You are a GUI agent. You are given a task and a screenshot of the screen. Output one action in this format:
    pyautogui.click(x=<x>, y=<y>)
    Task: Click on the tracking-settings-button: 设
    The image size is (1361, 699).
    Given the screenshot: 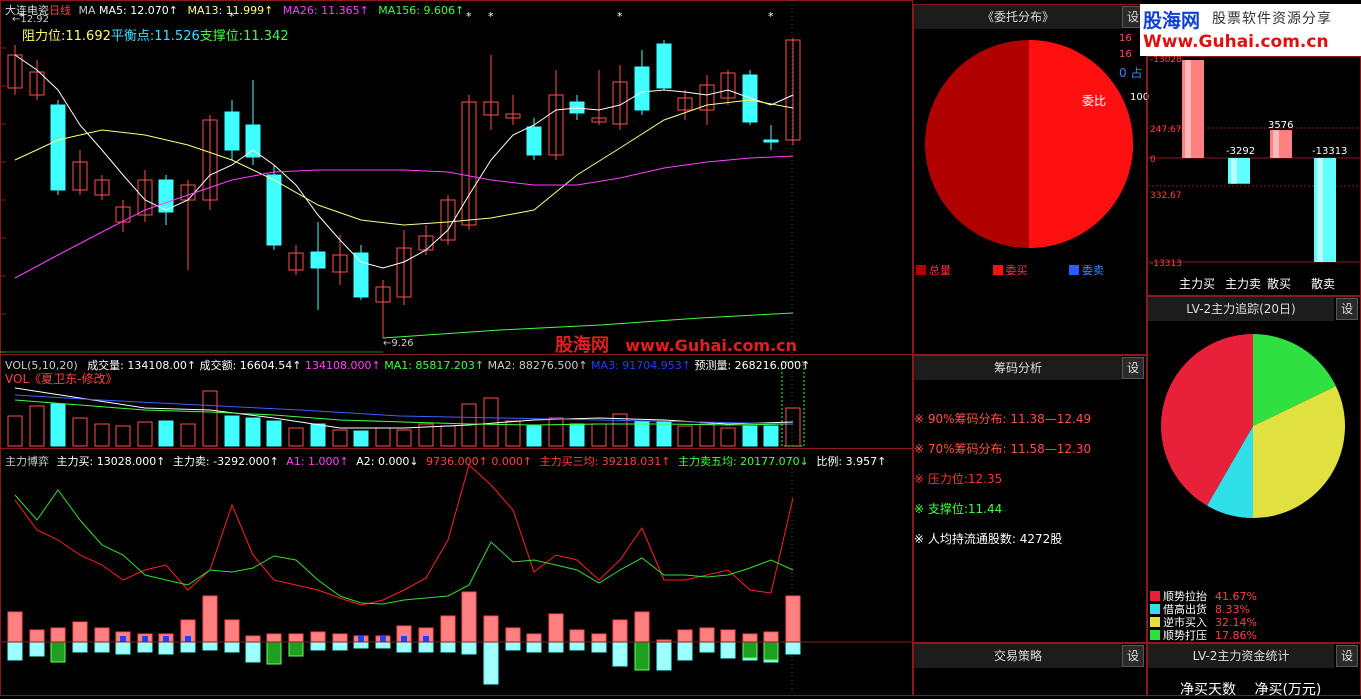 What is the action you would take?
    pyautogui.click(x=1347, y=309)
    